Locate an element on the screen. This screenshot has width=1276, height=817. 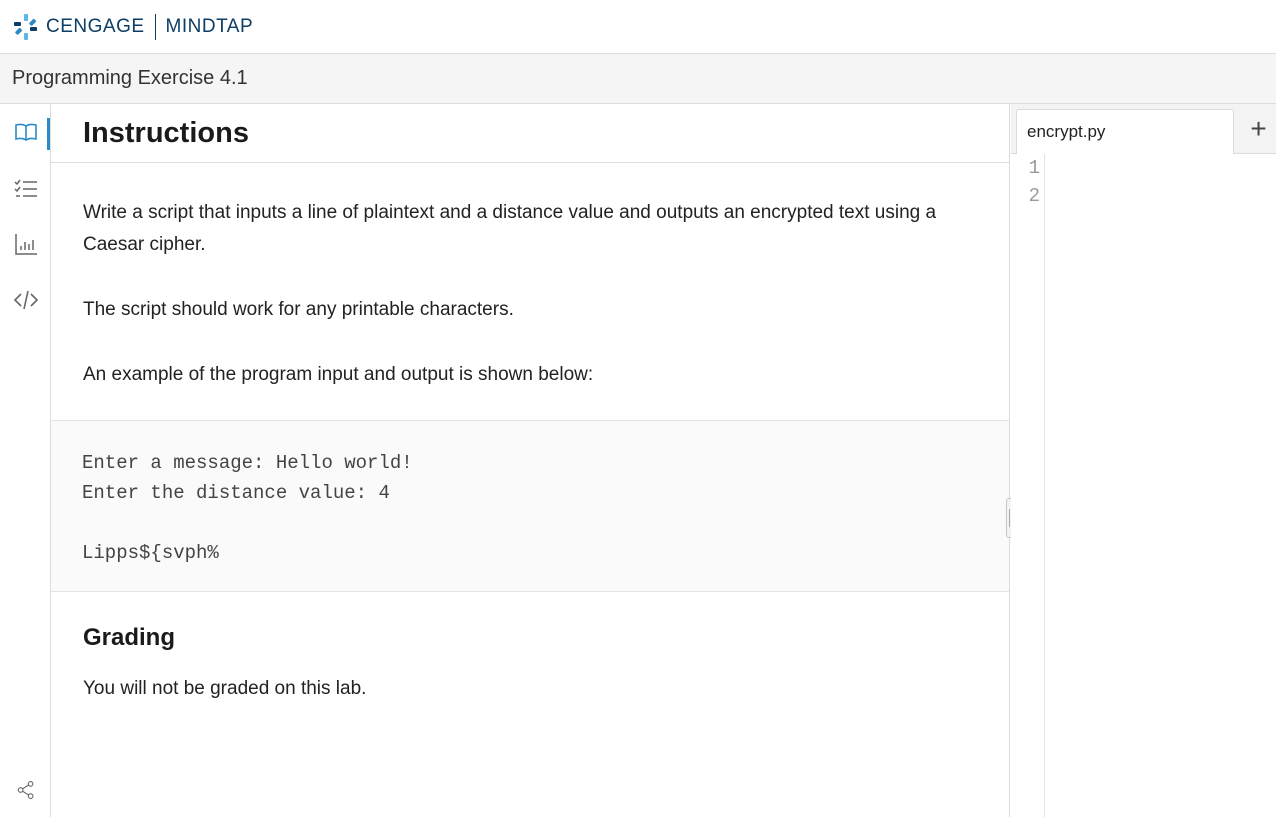
example-line: Lipps${svph% is located at coordinates (150, 553).